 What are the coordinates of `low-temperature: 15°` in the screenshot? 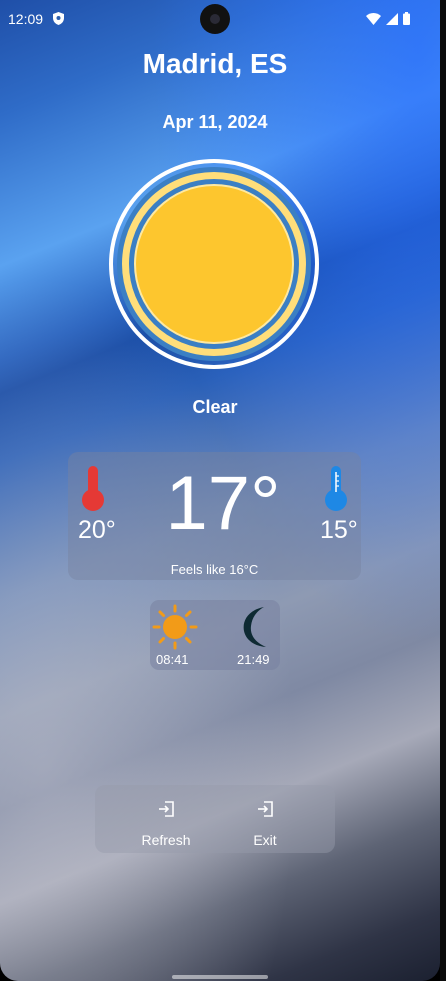 It's located at (339, 530).